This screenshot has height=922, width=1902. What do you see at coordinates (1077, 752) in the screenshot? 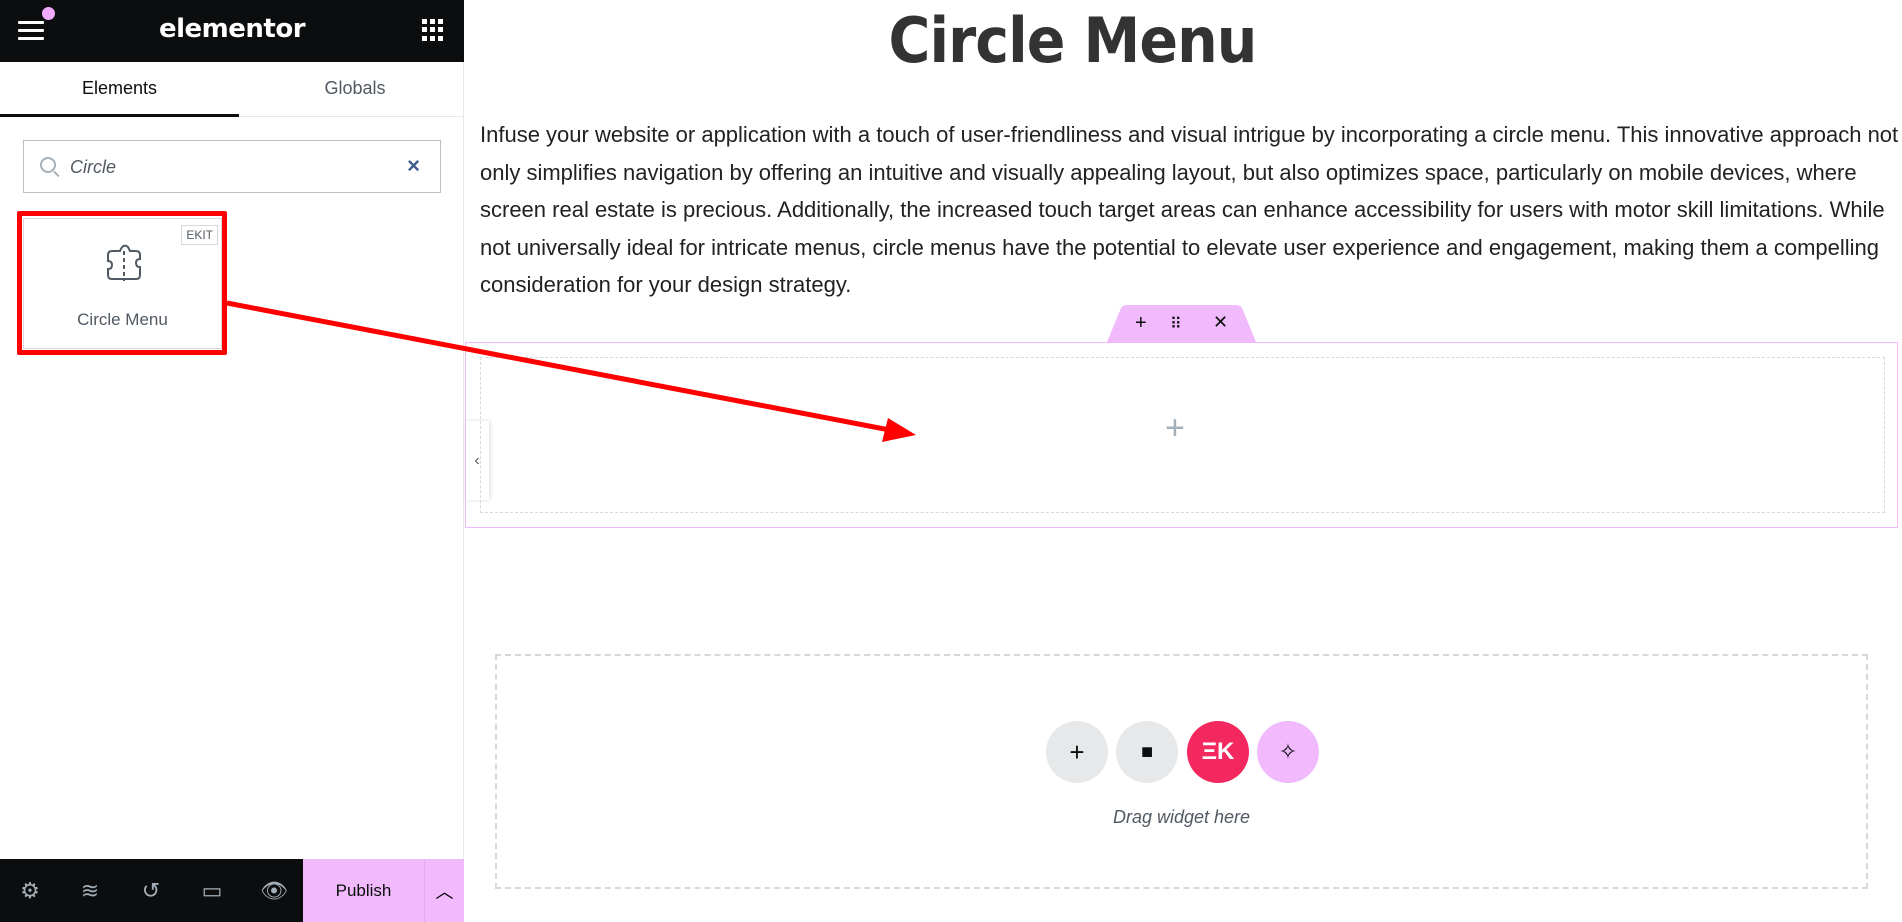
I see `add-section-button: +` at bounding box center [1077, 752].